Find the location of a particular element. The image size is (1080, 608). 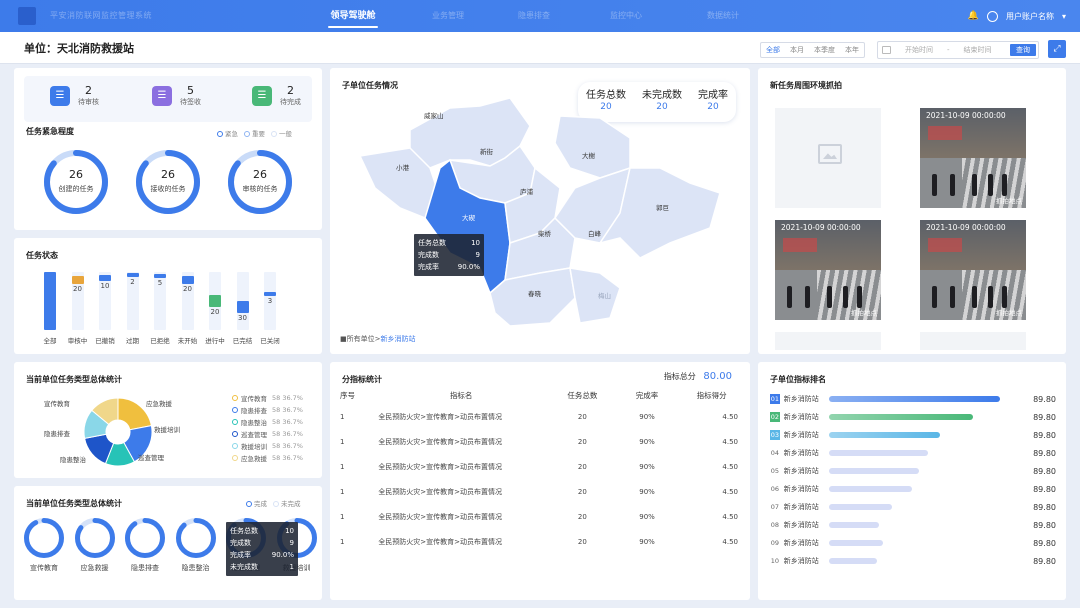

end-date-input: 结束时间 is located at coordinates (978, 50).